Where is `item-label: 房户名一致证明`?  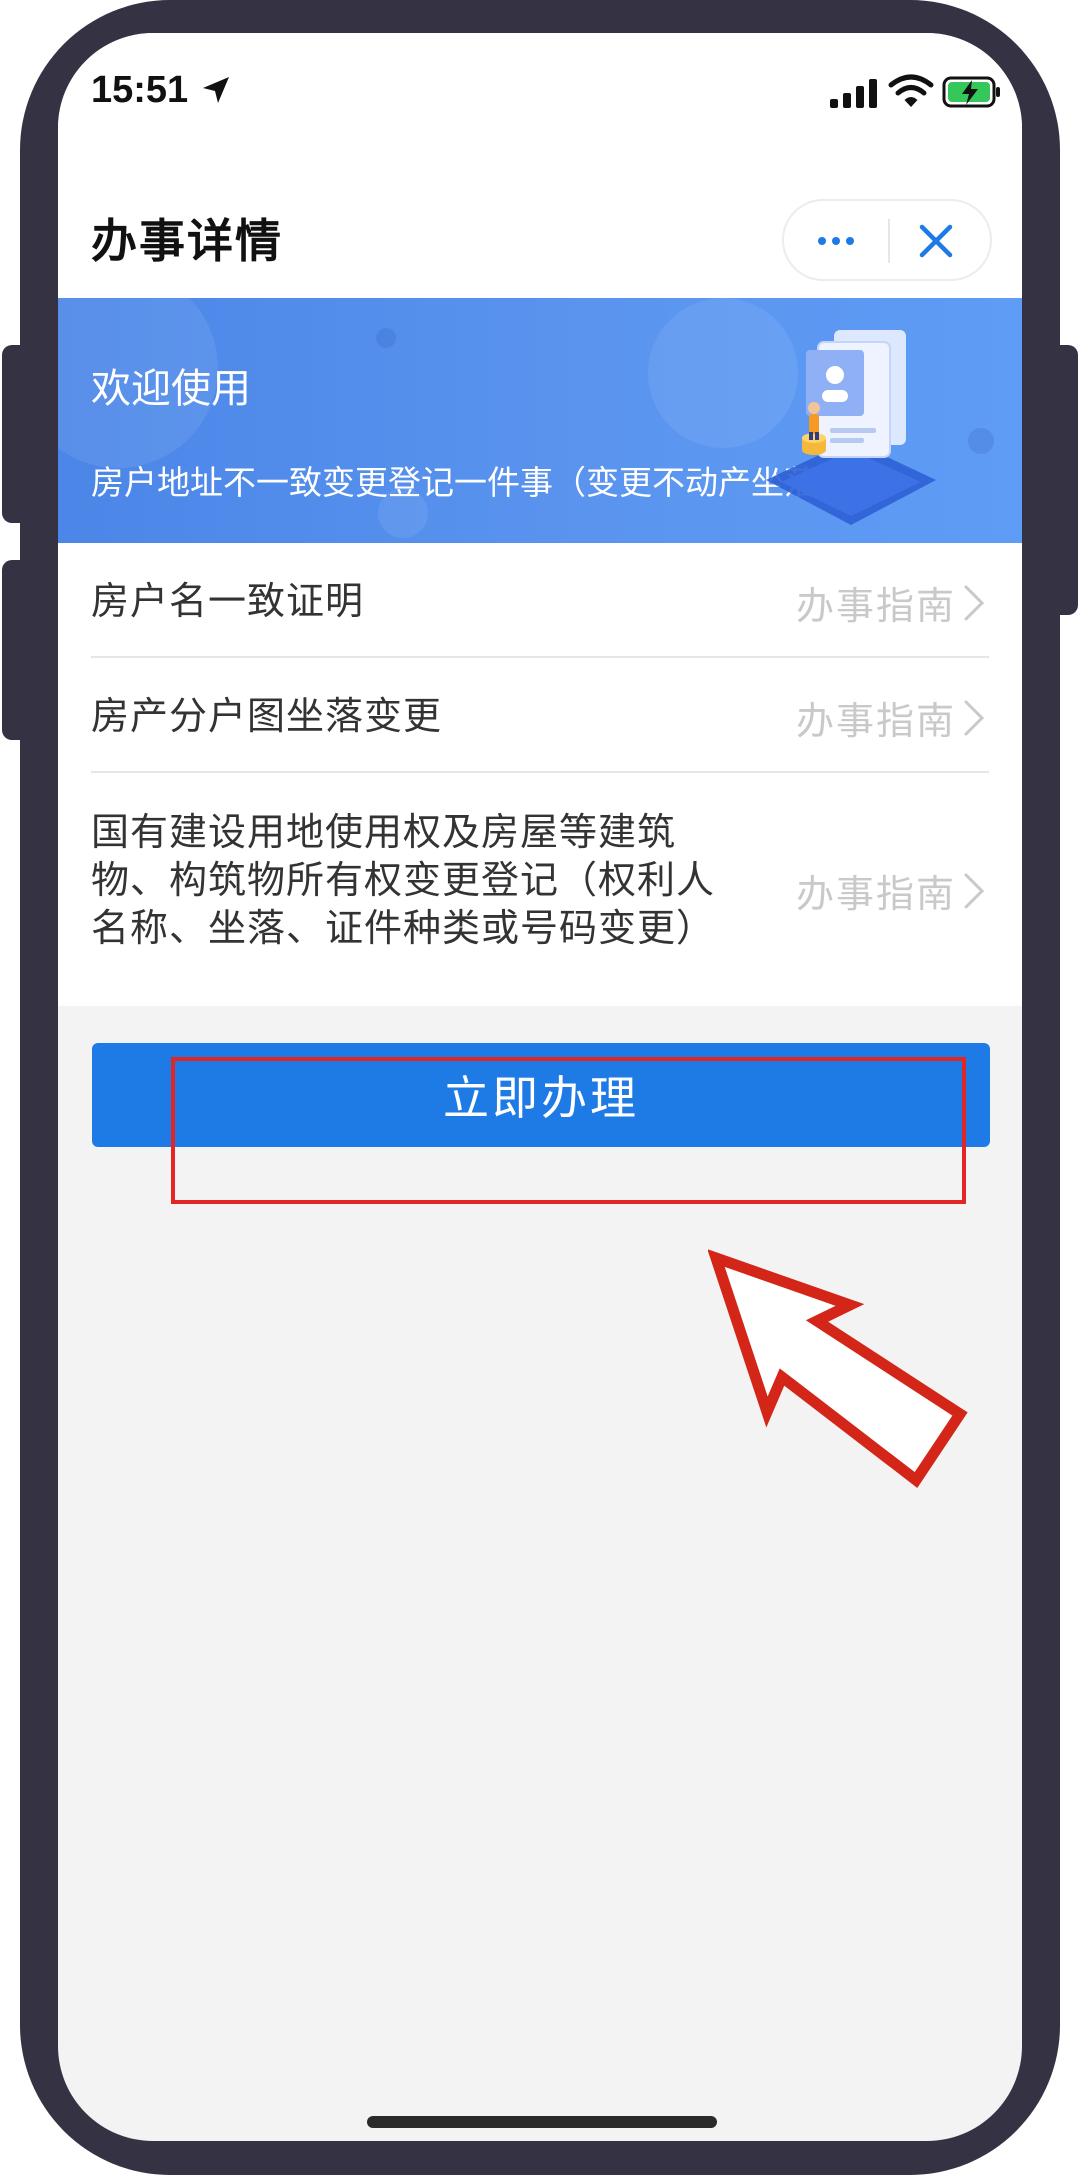
item-label: 房户名一致证明 is located at coordinates (228, 601).